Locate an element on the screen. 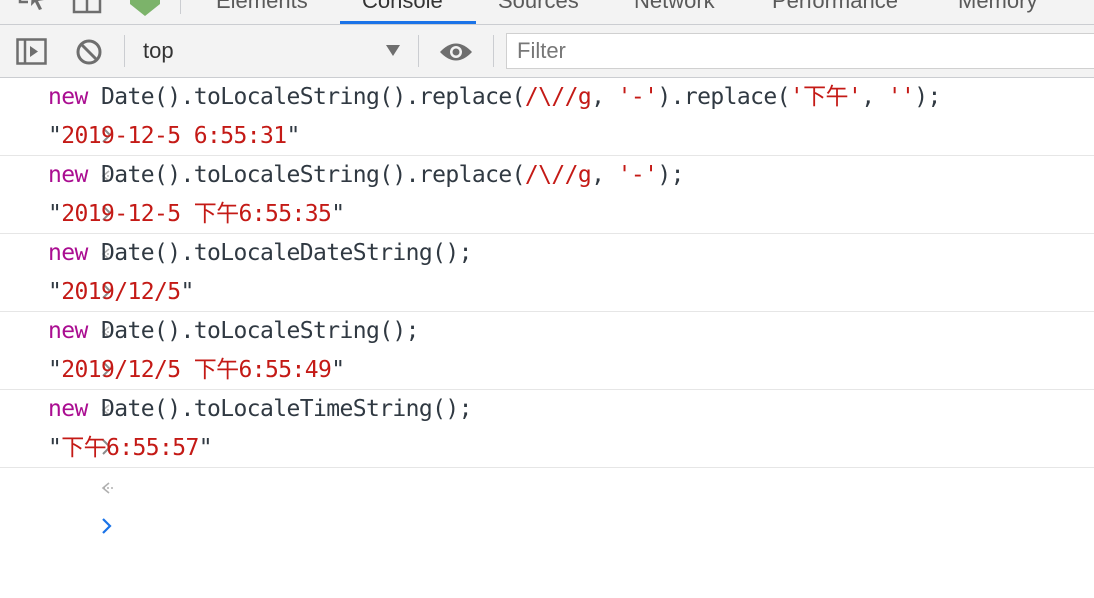 The image size is (1094, 598). device-toolbar-icon is located at coordinates (88, 9).